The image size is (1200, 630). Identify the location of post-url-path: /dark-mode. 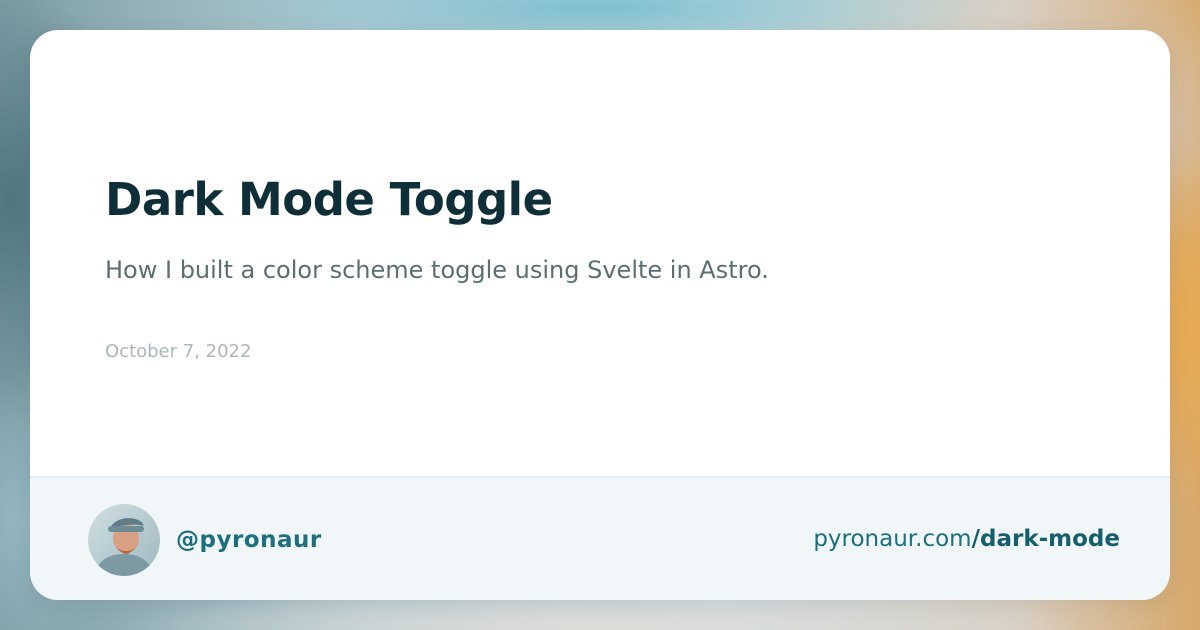
(1045, 539).